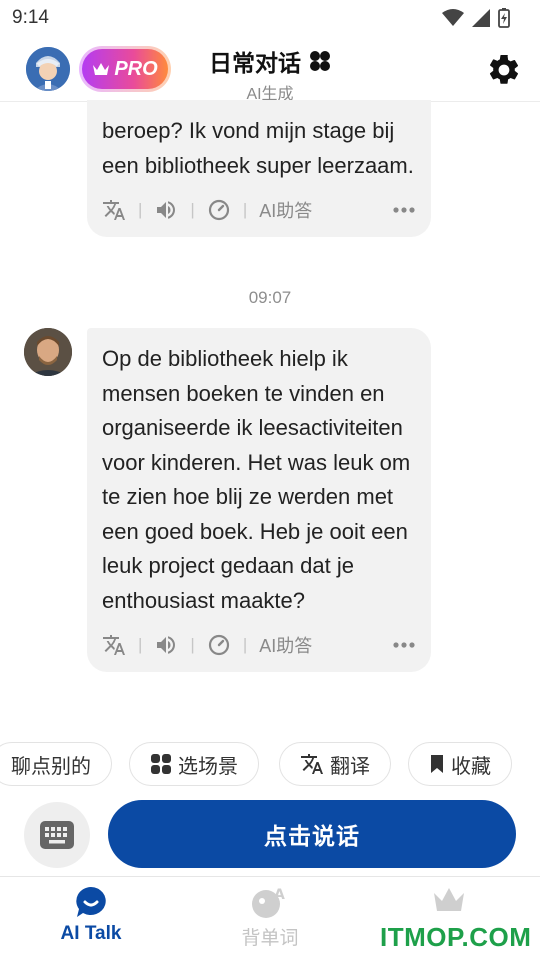 The width and height of the screenshot is (540, 960). What do you see at coordinates (91, 933) in the screenshot?
I see `nav-label: AI Talk` at bounding box center [91, 933].